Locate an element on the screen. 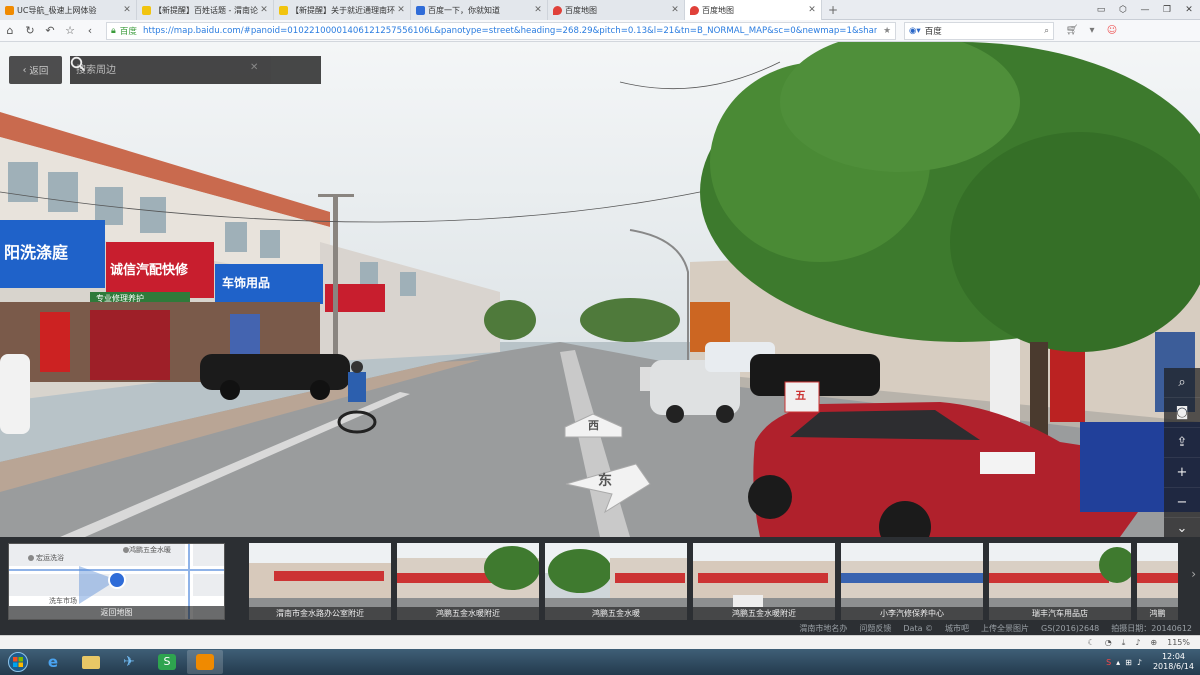 This screenshot has height=675, width=1200. back-button-label: 返回 is located at coordinates (39, 71).